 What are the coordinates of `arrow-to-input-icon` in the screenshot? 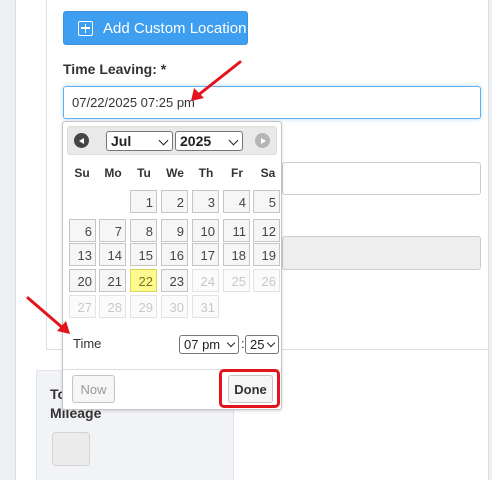 It's located at (216, 80).